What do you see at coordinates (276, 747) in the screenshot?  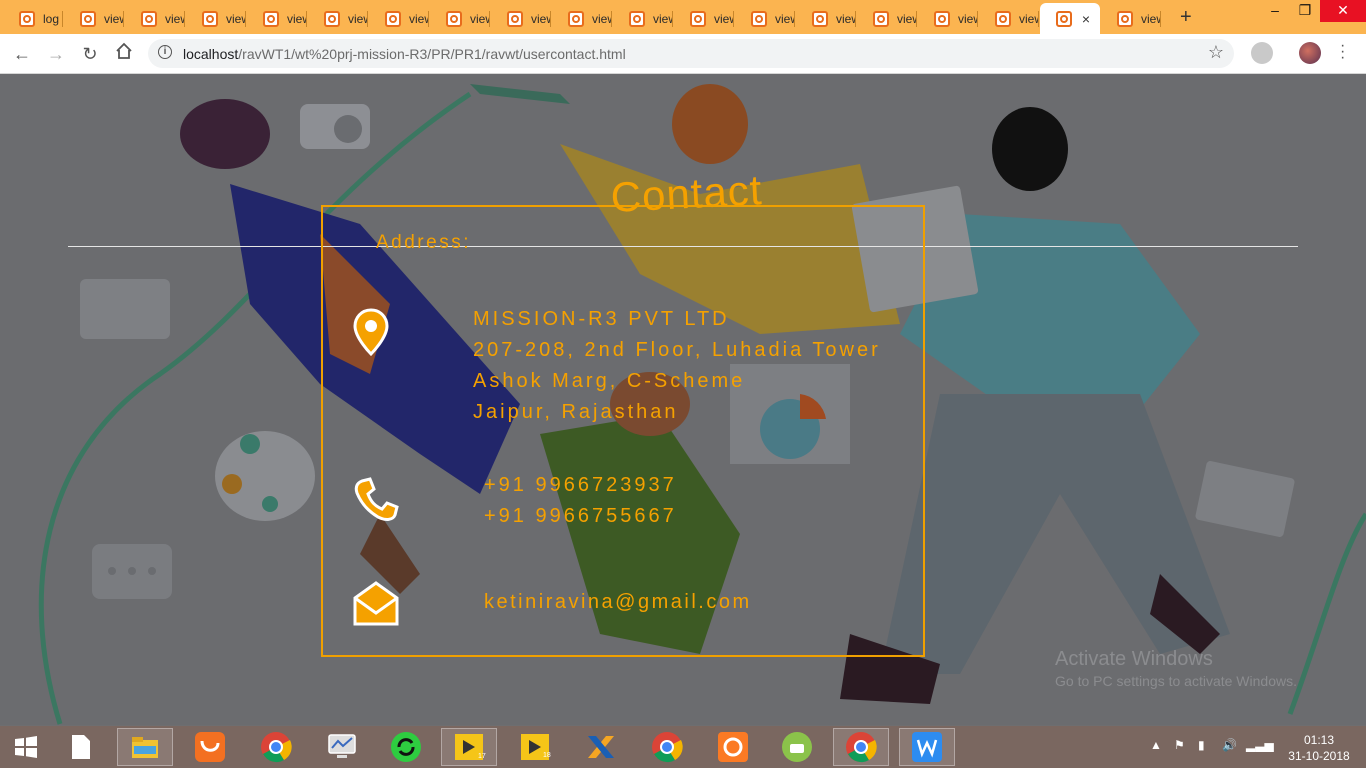 I see `taskbar-chrome` at bounding box center [276, 747].